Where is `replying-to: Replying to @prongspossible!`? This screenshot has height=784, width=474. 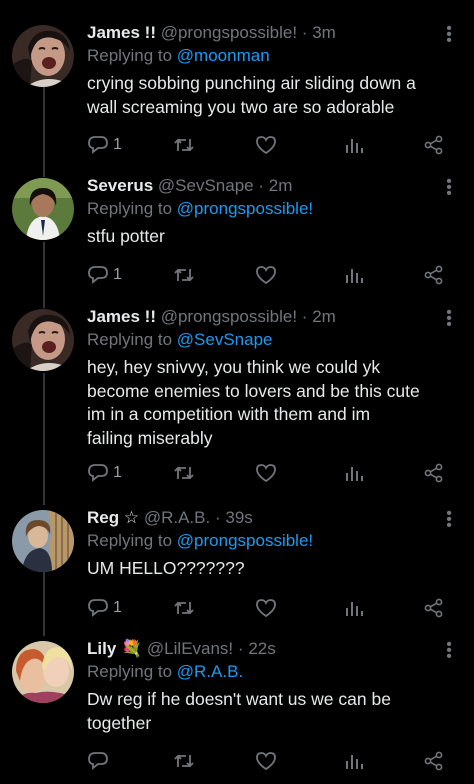
replying-to: Replying to @prongspossible! is located at coordinates (266, 208).